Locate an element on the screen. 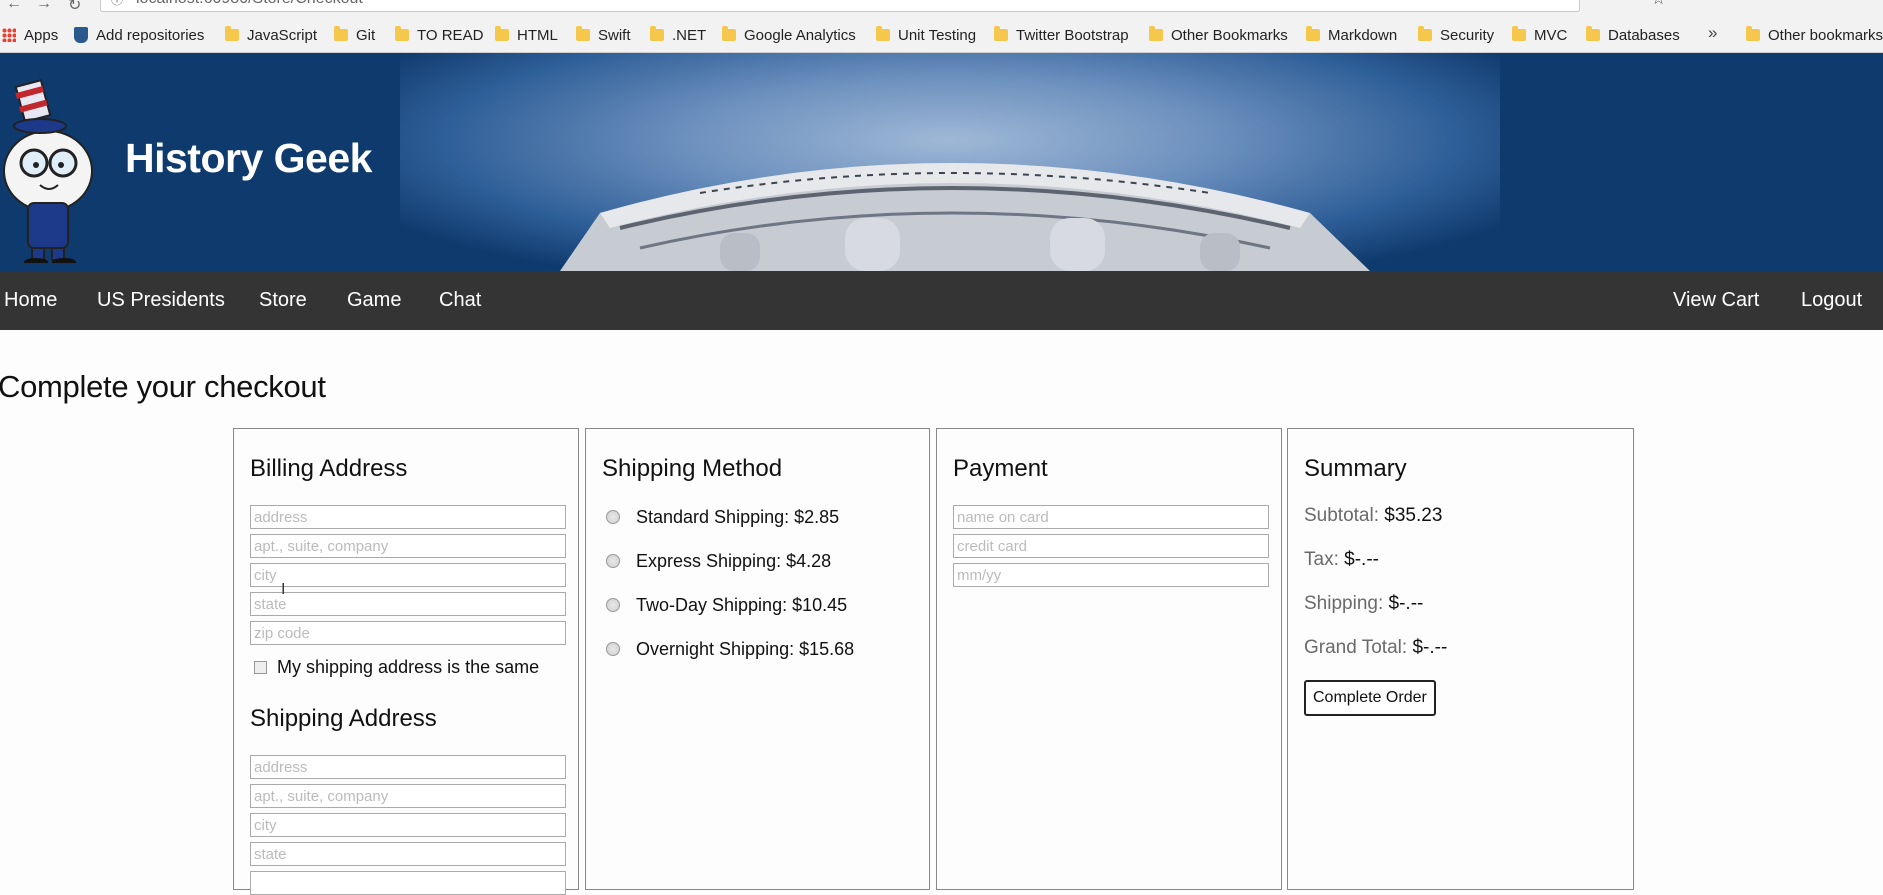 The width and height of the screenshot is (1883, 895). subtotal-value: $35.23 is located at coordinates (1413, 515).